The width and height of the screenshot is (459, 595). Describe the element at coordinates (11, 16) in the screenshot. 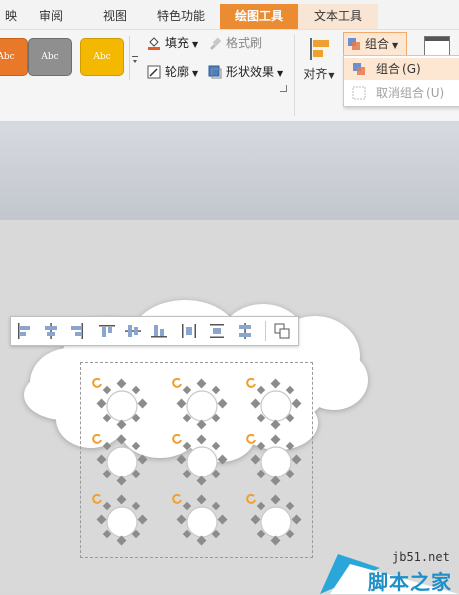

I see `tab-partial: 映` at that location.